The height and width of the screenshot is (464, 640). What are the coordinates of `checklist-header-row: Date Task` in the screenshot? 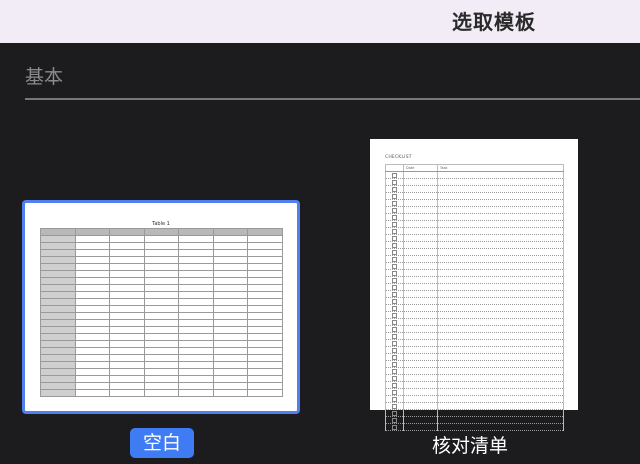 It's located at (474, 168).